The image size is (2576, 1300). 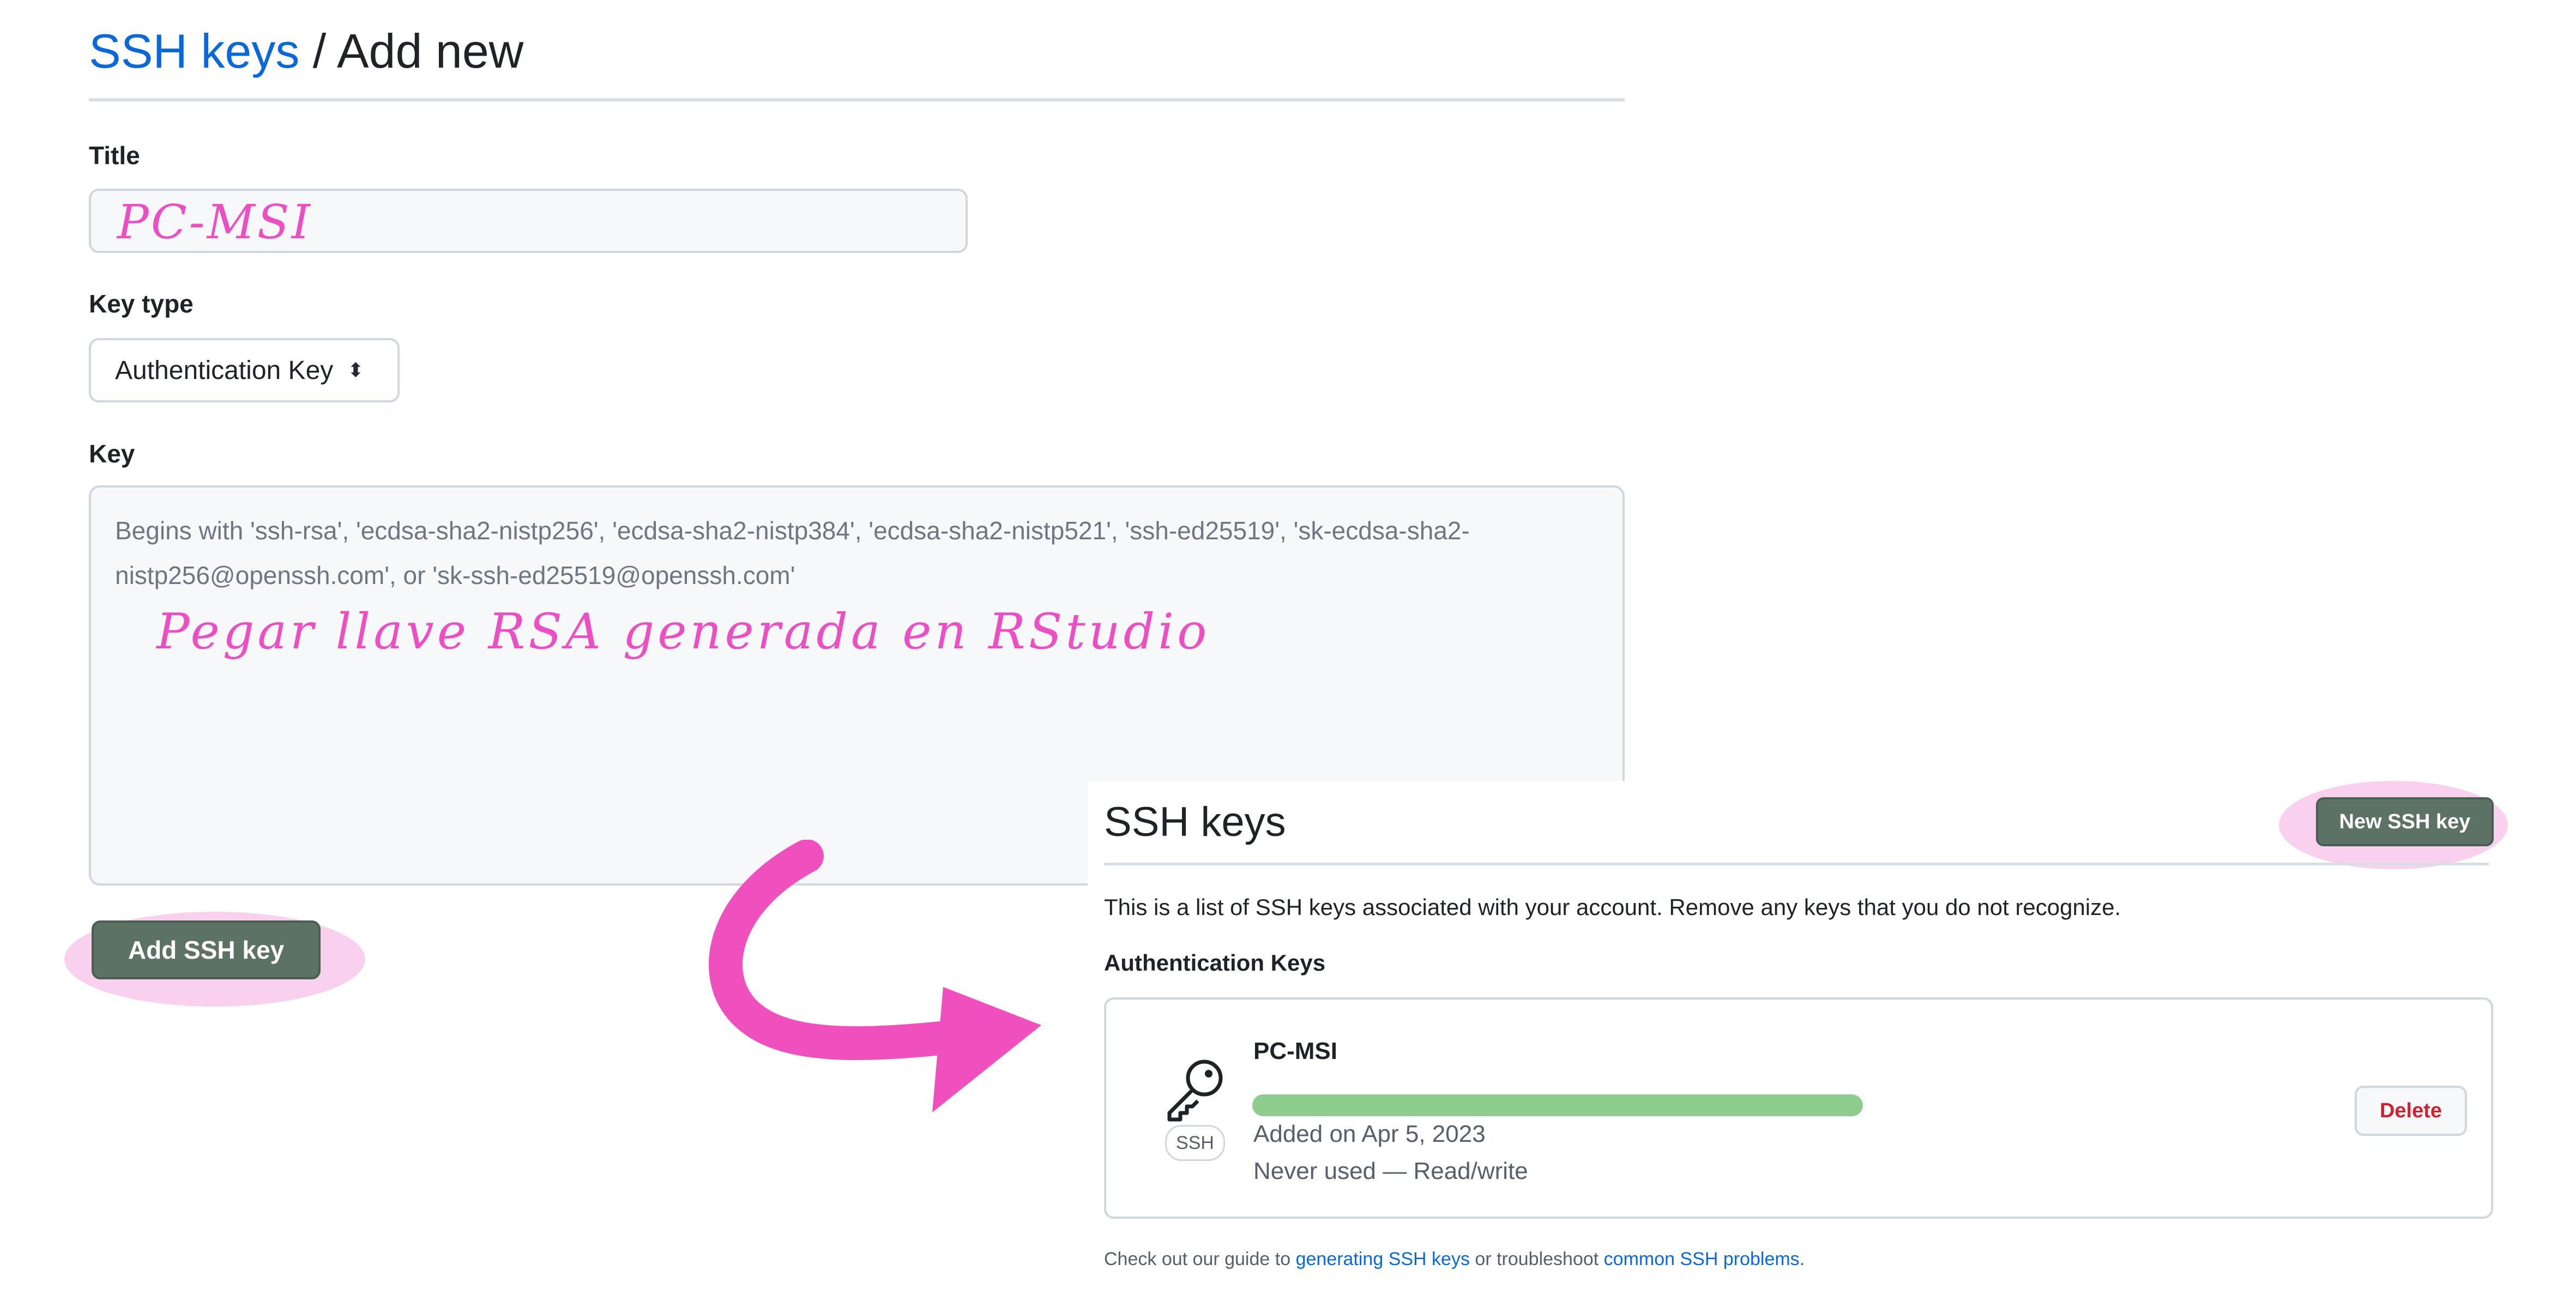 I want to click on breadcrumb: SSH keys / Add new, so click(x=306, y=52).